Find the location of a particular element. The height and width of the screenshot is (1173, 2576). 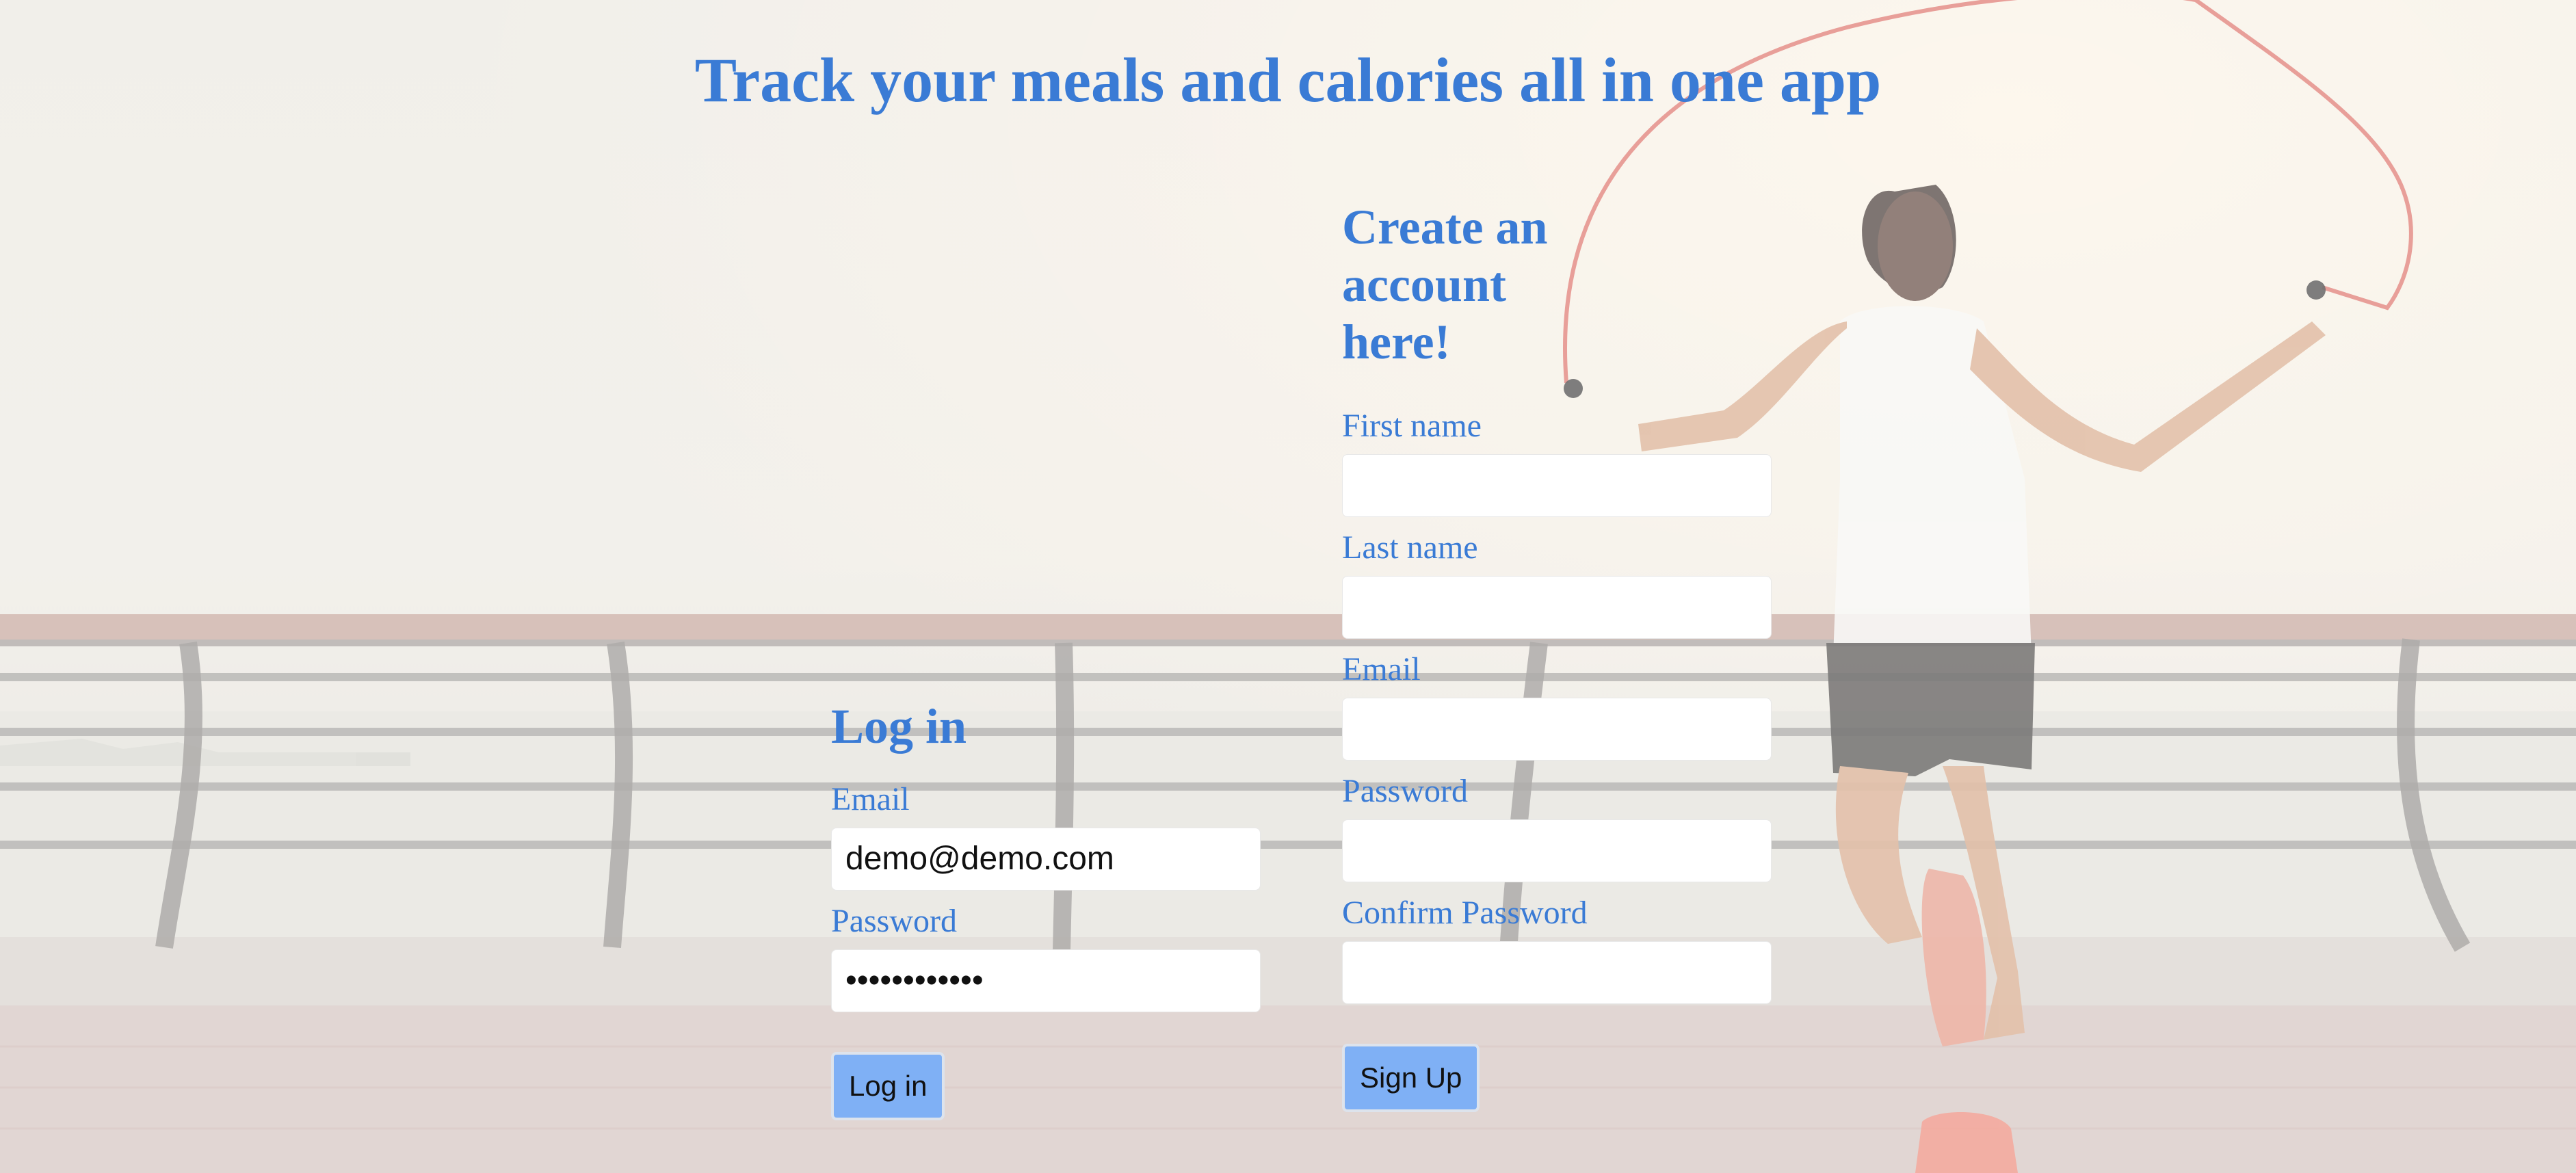

login-email-input: demo@demo.com is located at coordinates (1046, 859).